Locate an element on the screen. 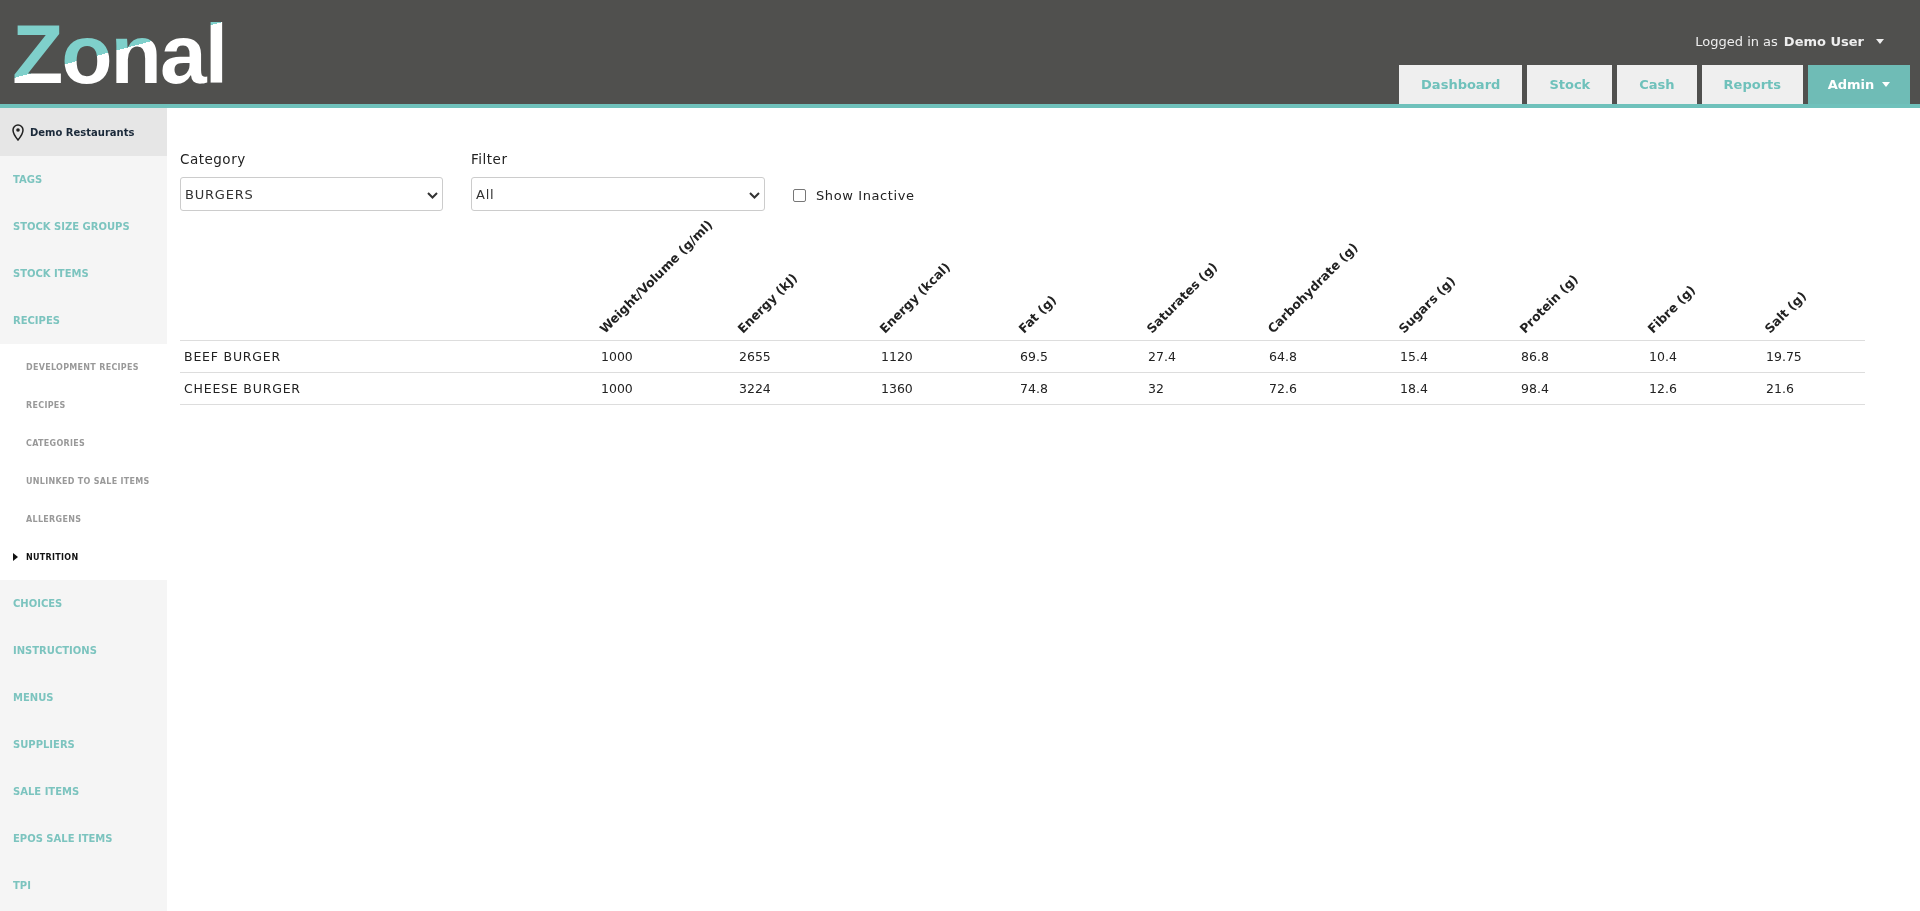 The width and height of the screenshot is (1920, 911). sidebar-item: TPI is located at coordinates (83, 885).